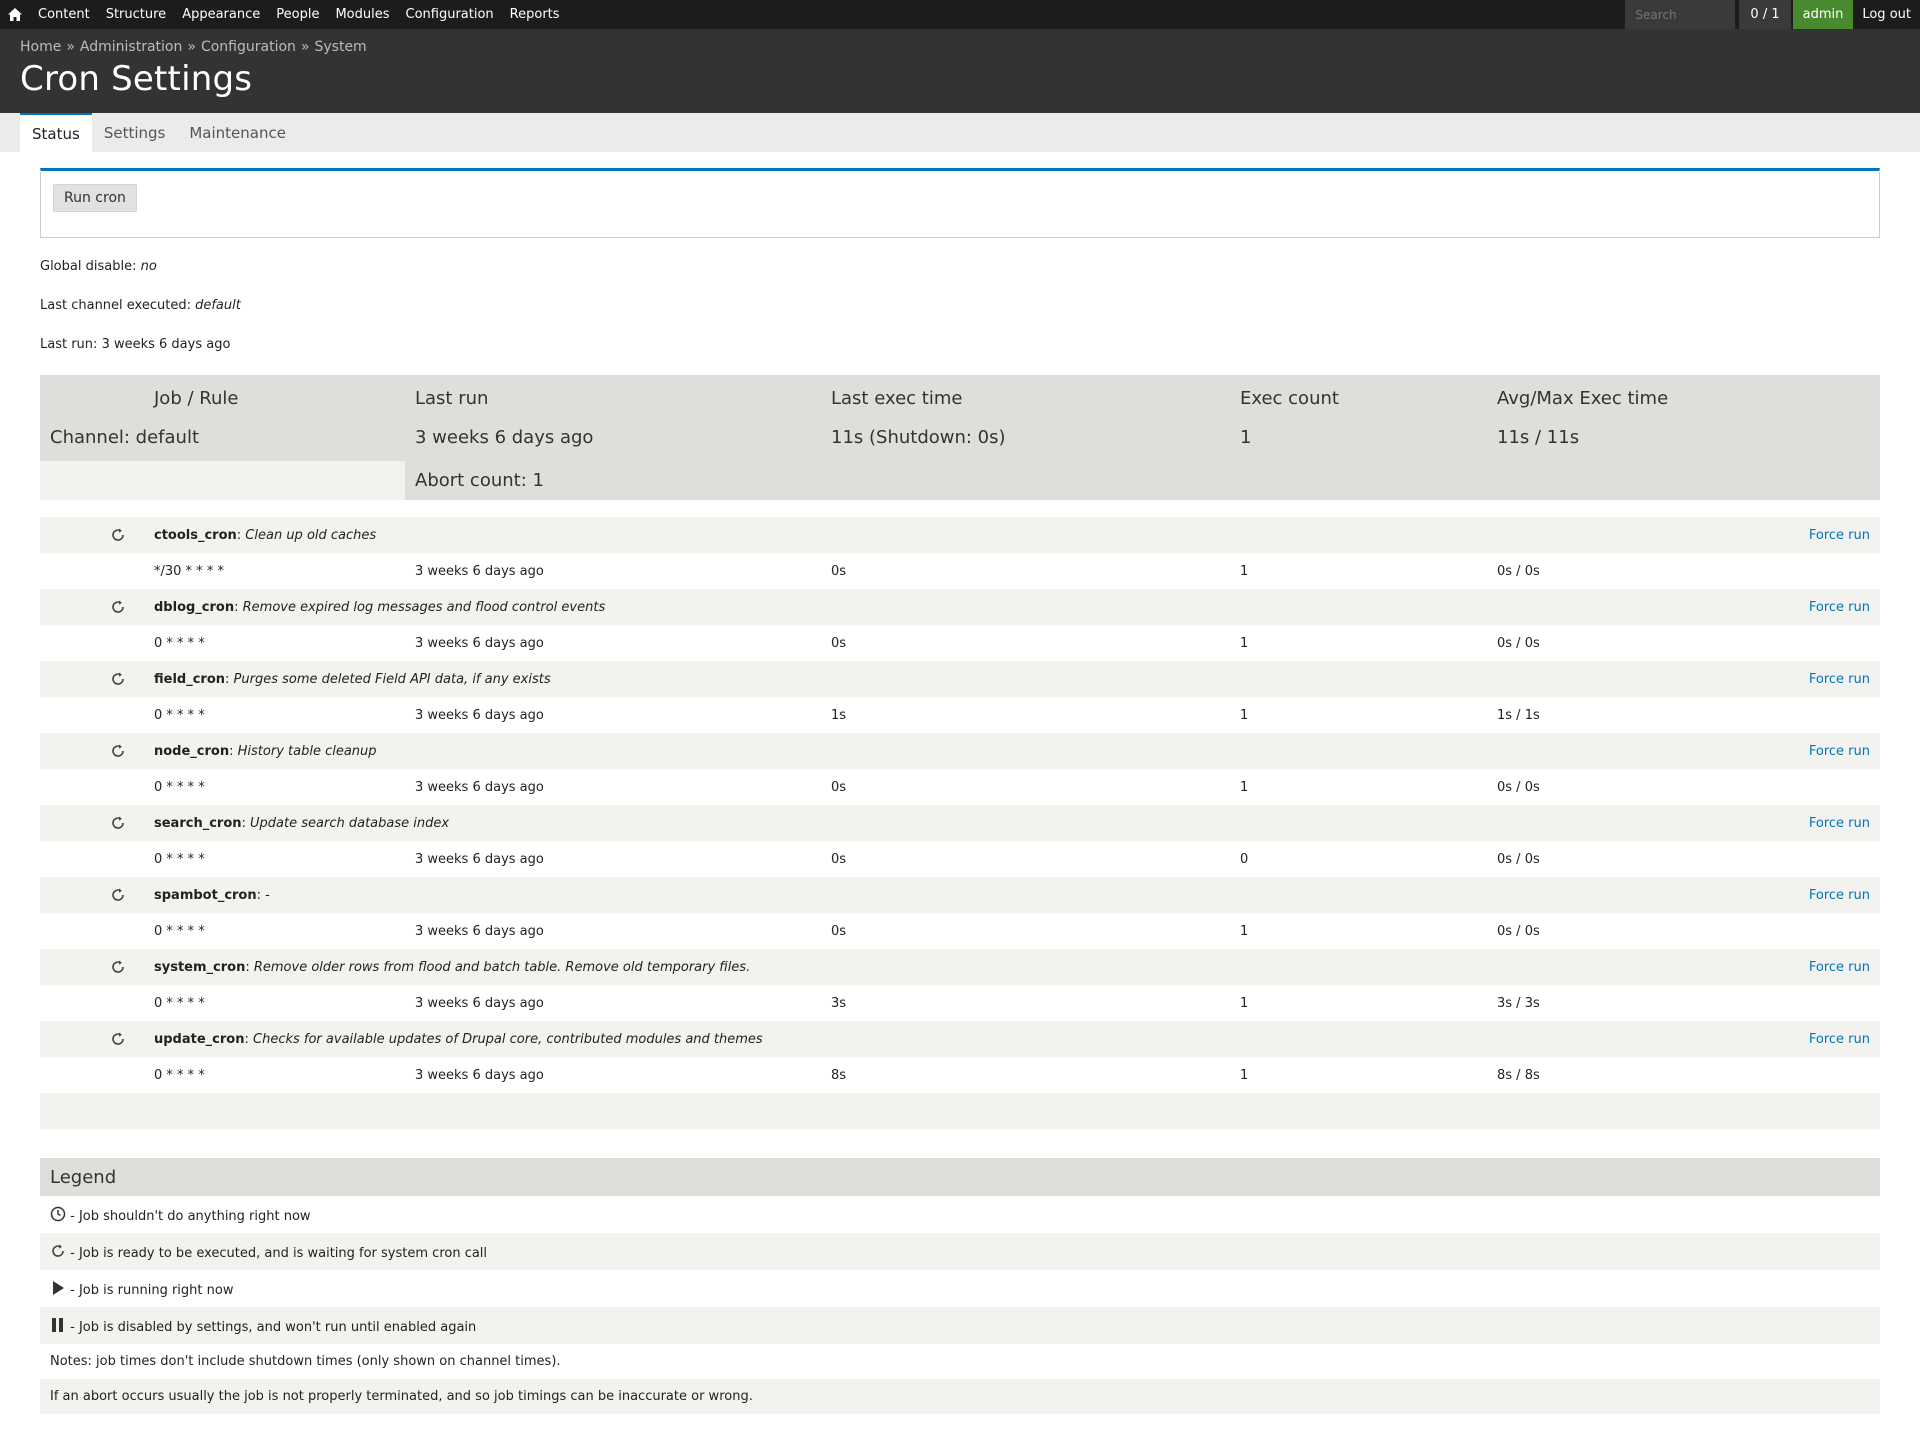 The width and height of the screenshot is (1920, 1455). What do you see at coordinates (362, 14) in the screenshot?
I see `menu-item-modules: Modules` at bounding box center [362, 14].